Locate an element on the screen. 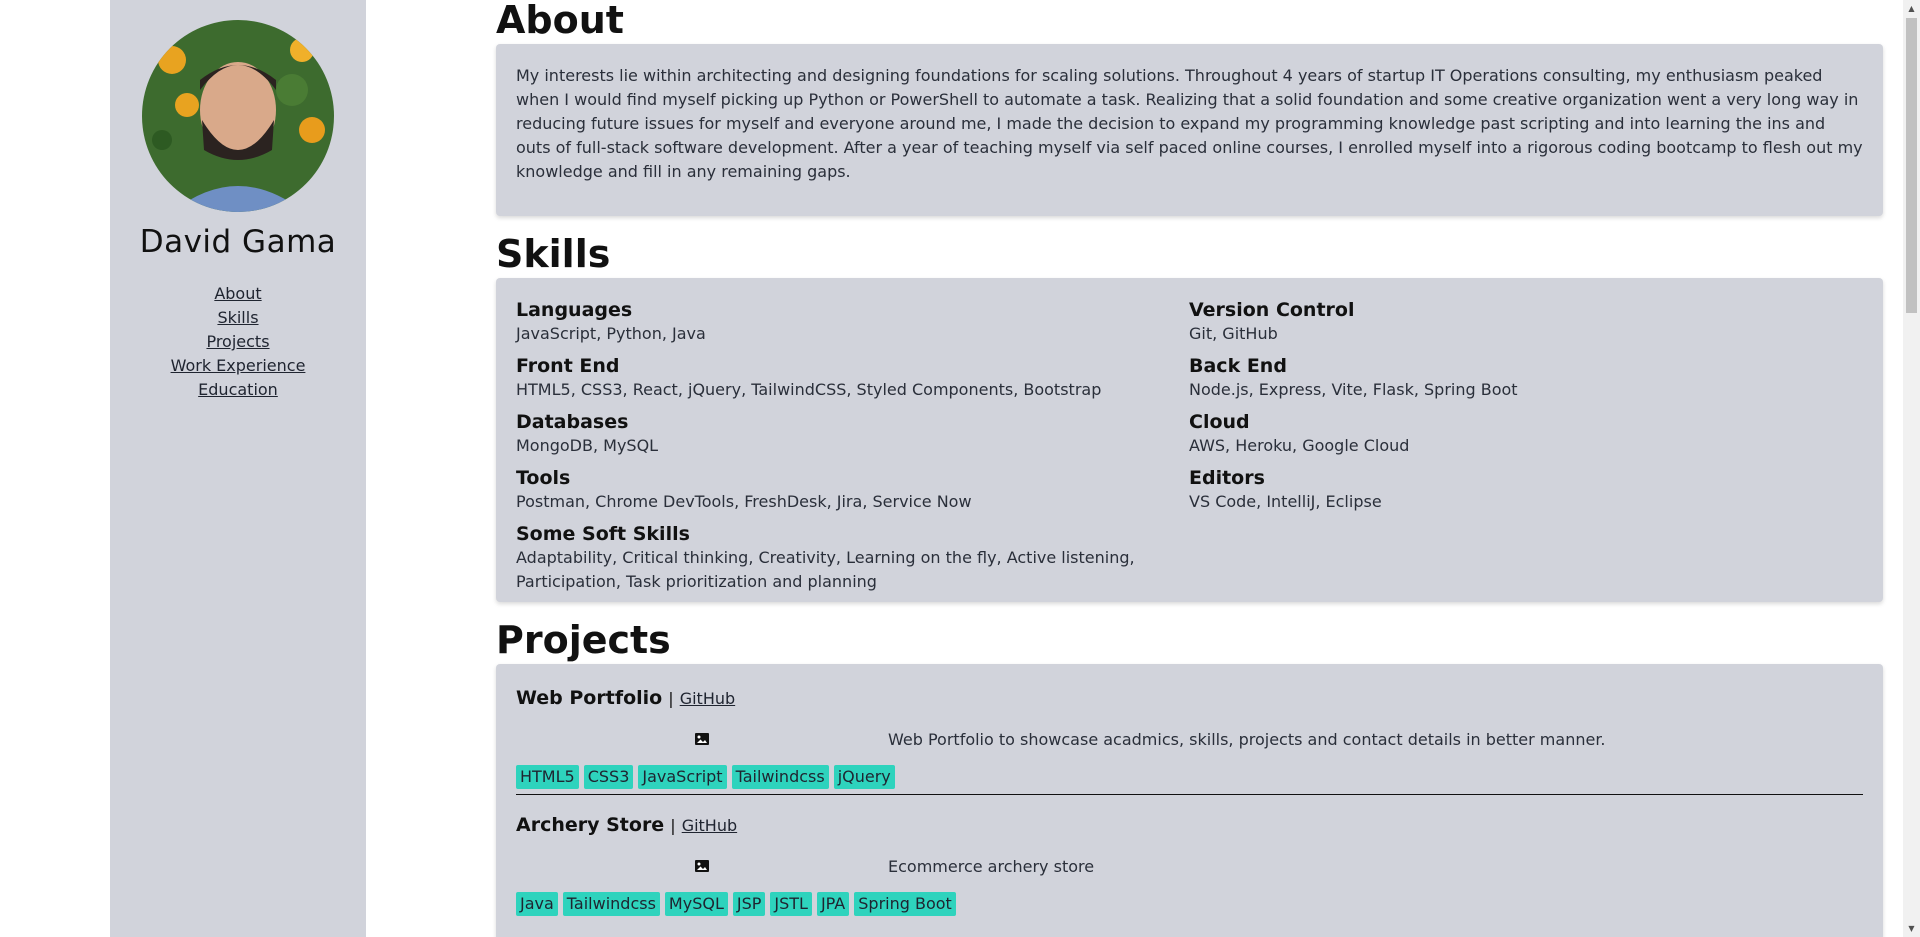 This screenshot has width=1920, height=937. projects-heading: Projects is located at coordinates (583, 640).